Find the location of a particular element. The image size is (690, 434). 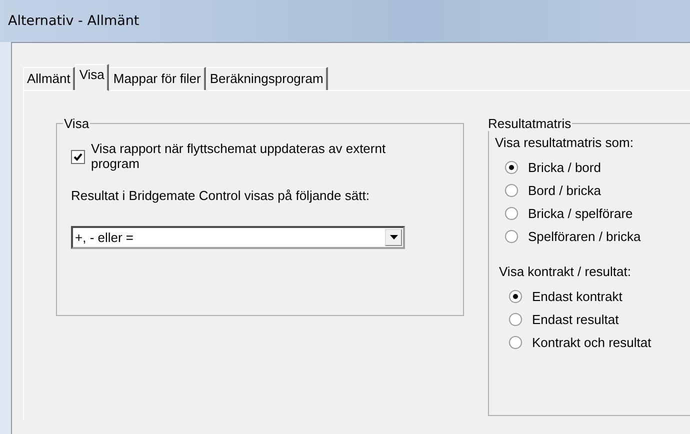

section-label: Visa resultatmatris som: is located at coordinates (564, 142).